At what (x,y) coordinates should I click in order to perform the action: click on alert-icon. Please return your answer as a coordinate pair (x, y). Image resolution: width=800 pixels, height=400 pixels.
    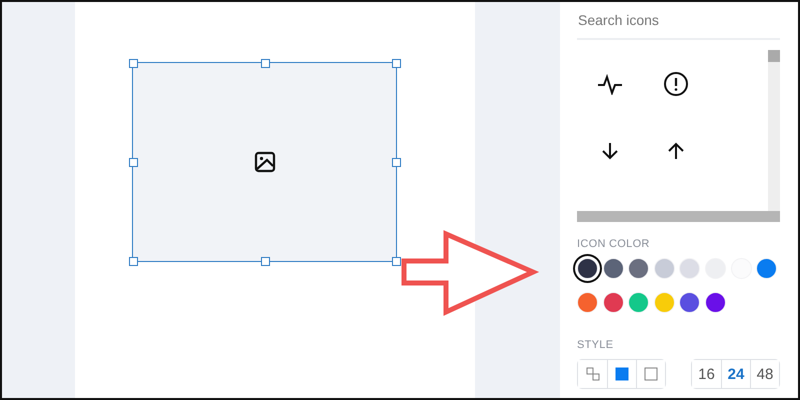
    Looking at the image, I should click on (676, 83).